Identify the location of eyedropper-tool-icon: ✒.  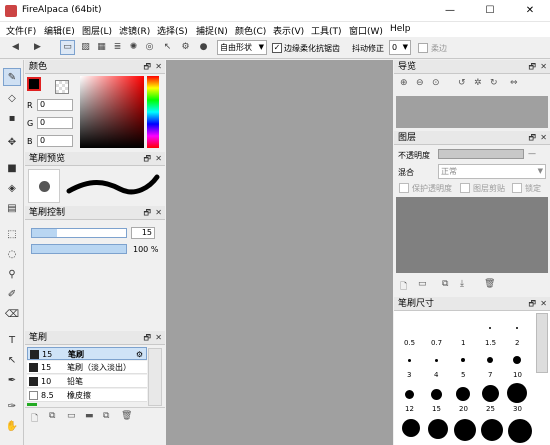
(12, 381).